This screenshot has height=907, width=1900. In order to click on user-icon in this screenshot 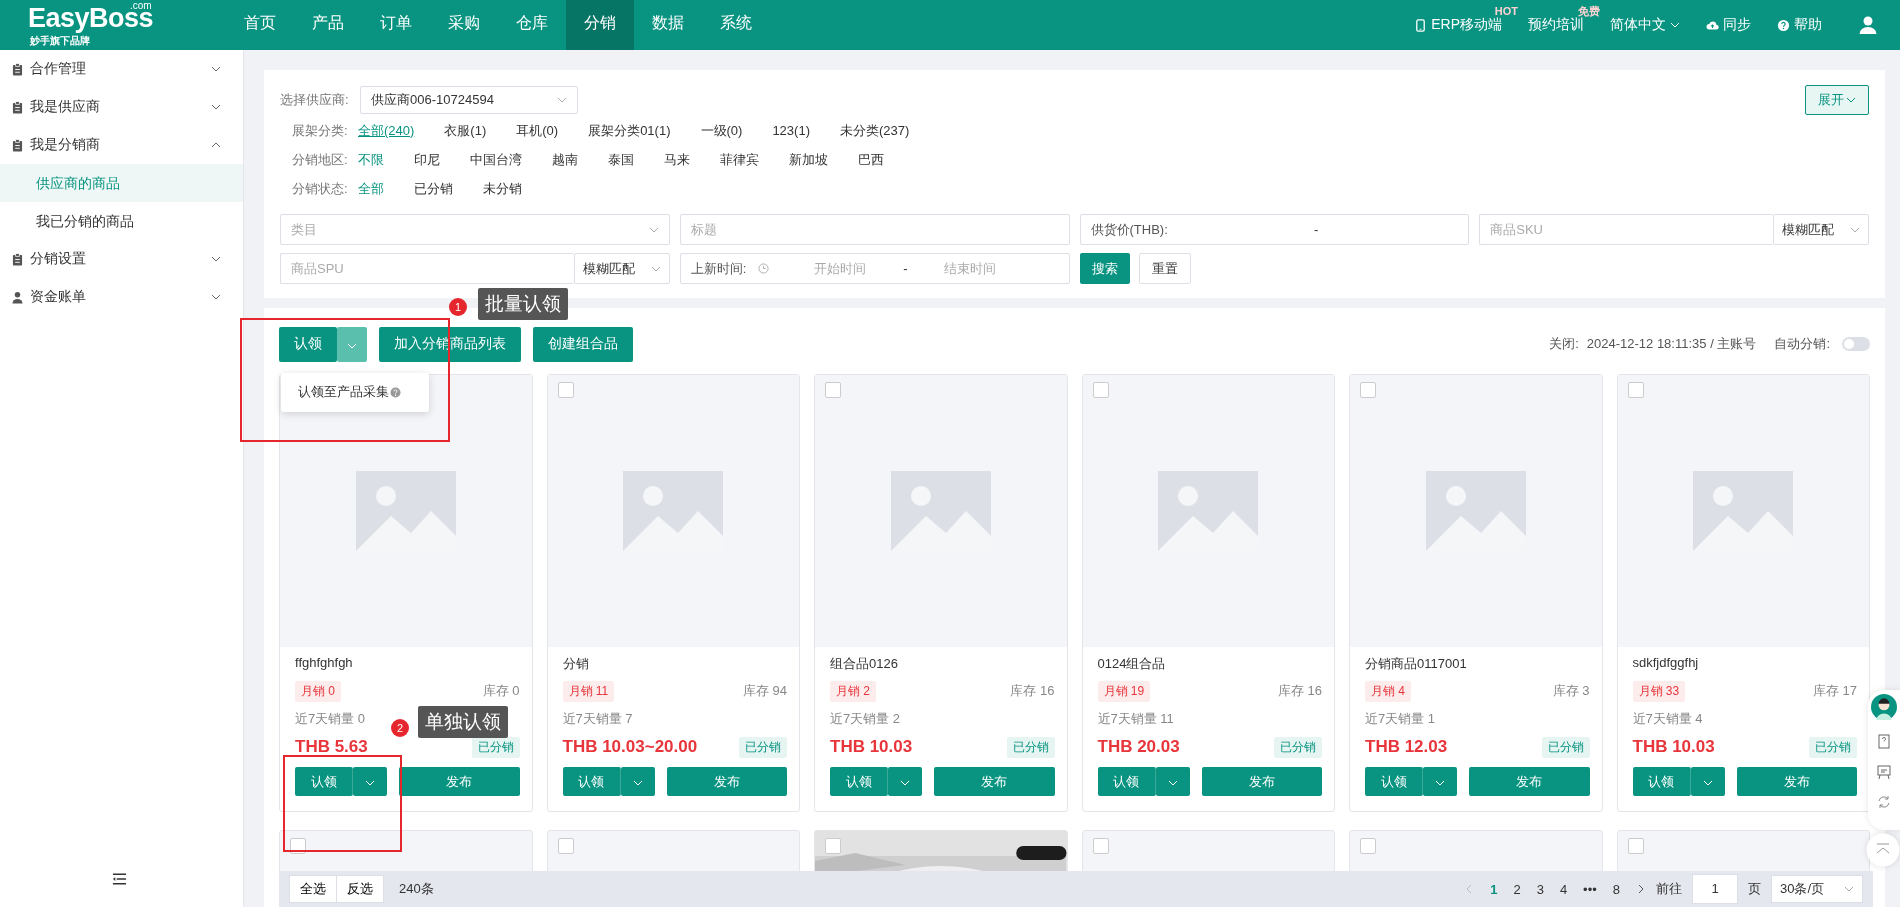, I will do `click(1868, 25)`.